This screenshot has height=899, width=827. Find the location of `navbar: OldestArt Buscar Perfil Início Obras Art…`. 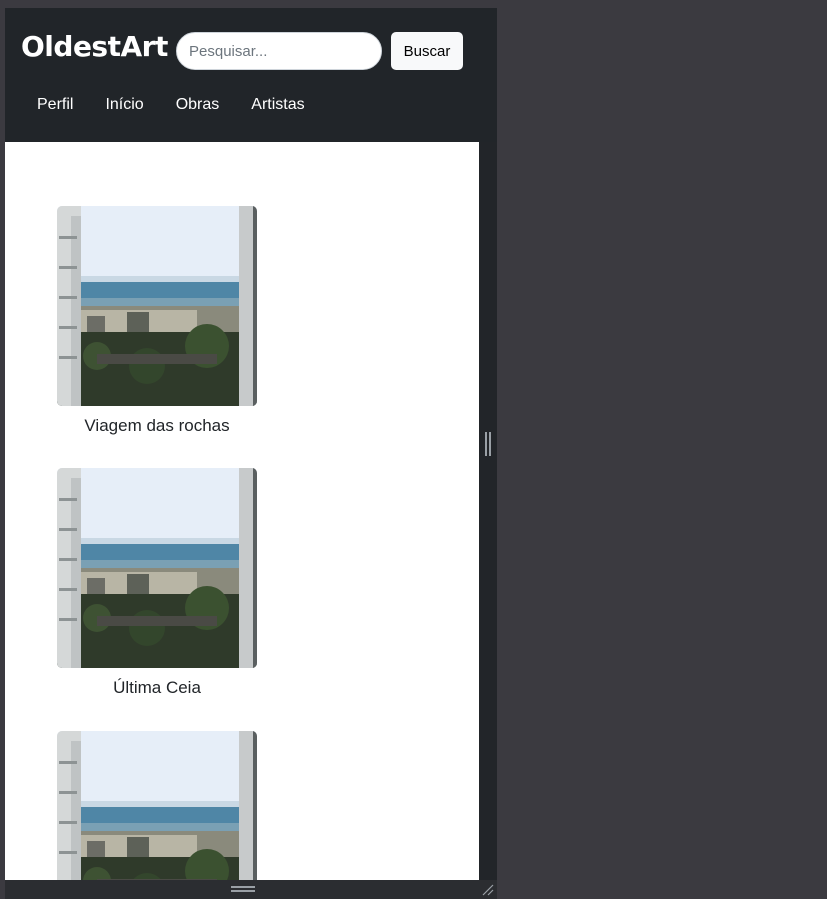

navbar: OldestArt Buscar Perfil Início Obras Art… is located at coordinates (251, 75).